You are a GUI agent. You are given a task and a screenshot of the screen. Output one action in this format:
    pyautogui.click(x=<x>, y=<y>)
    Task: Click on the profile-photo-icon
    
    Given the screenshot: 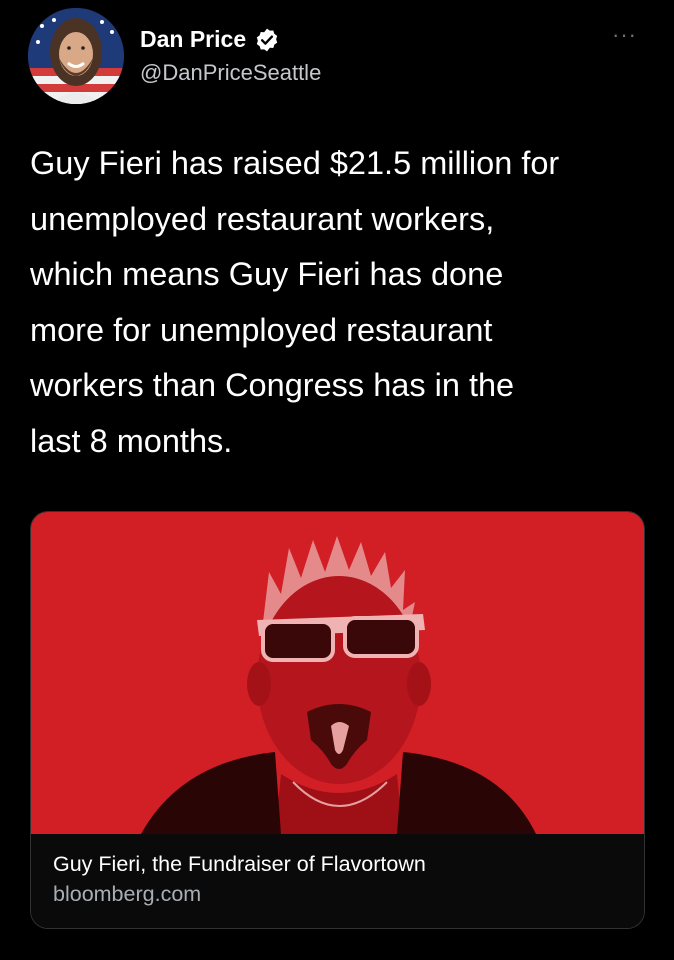 What is the action you would take?
    pyautogui.click(x=76, y=56)
    